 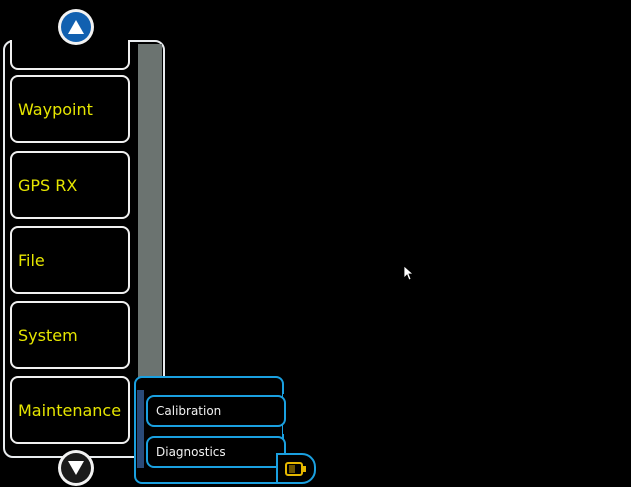 What do you see at coordinates (140, 429) in the screenshot?
I see `submenu-accent` at bounding box center [140, 429].